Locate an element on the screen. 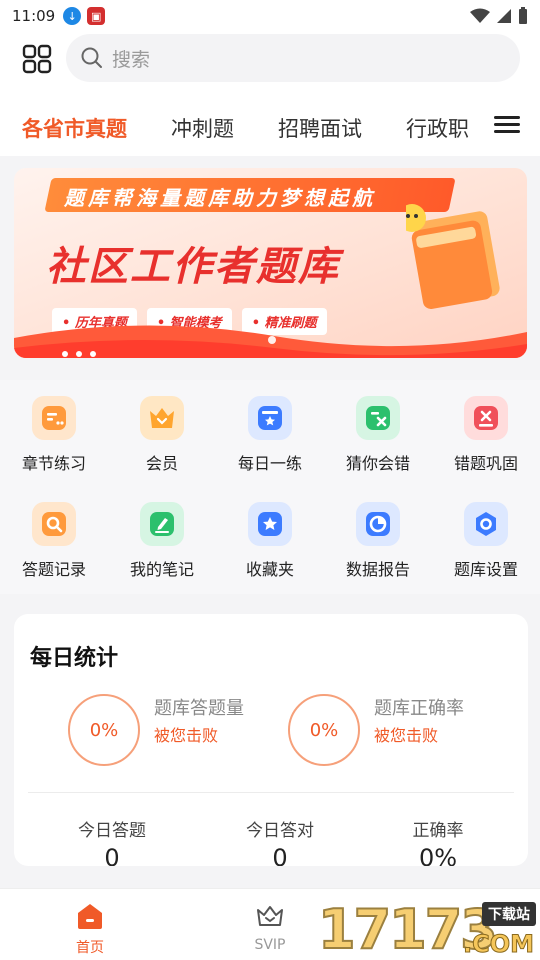 The image size is (540, 960). shortcut-wrong-review: 错题巩固 is located at coordinates (486, 435).